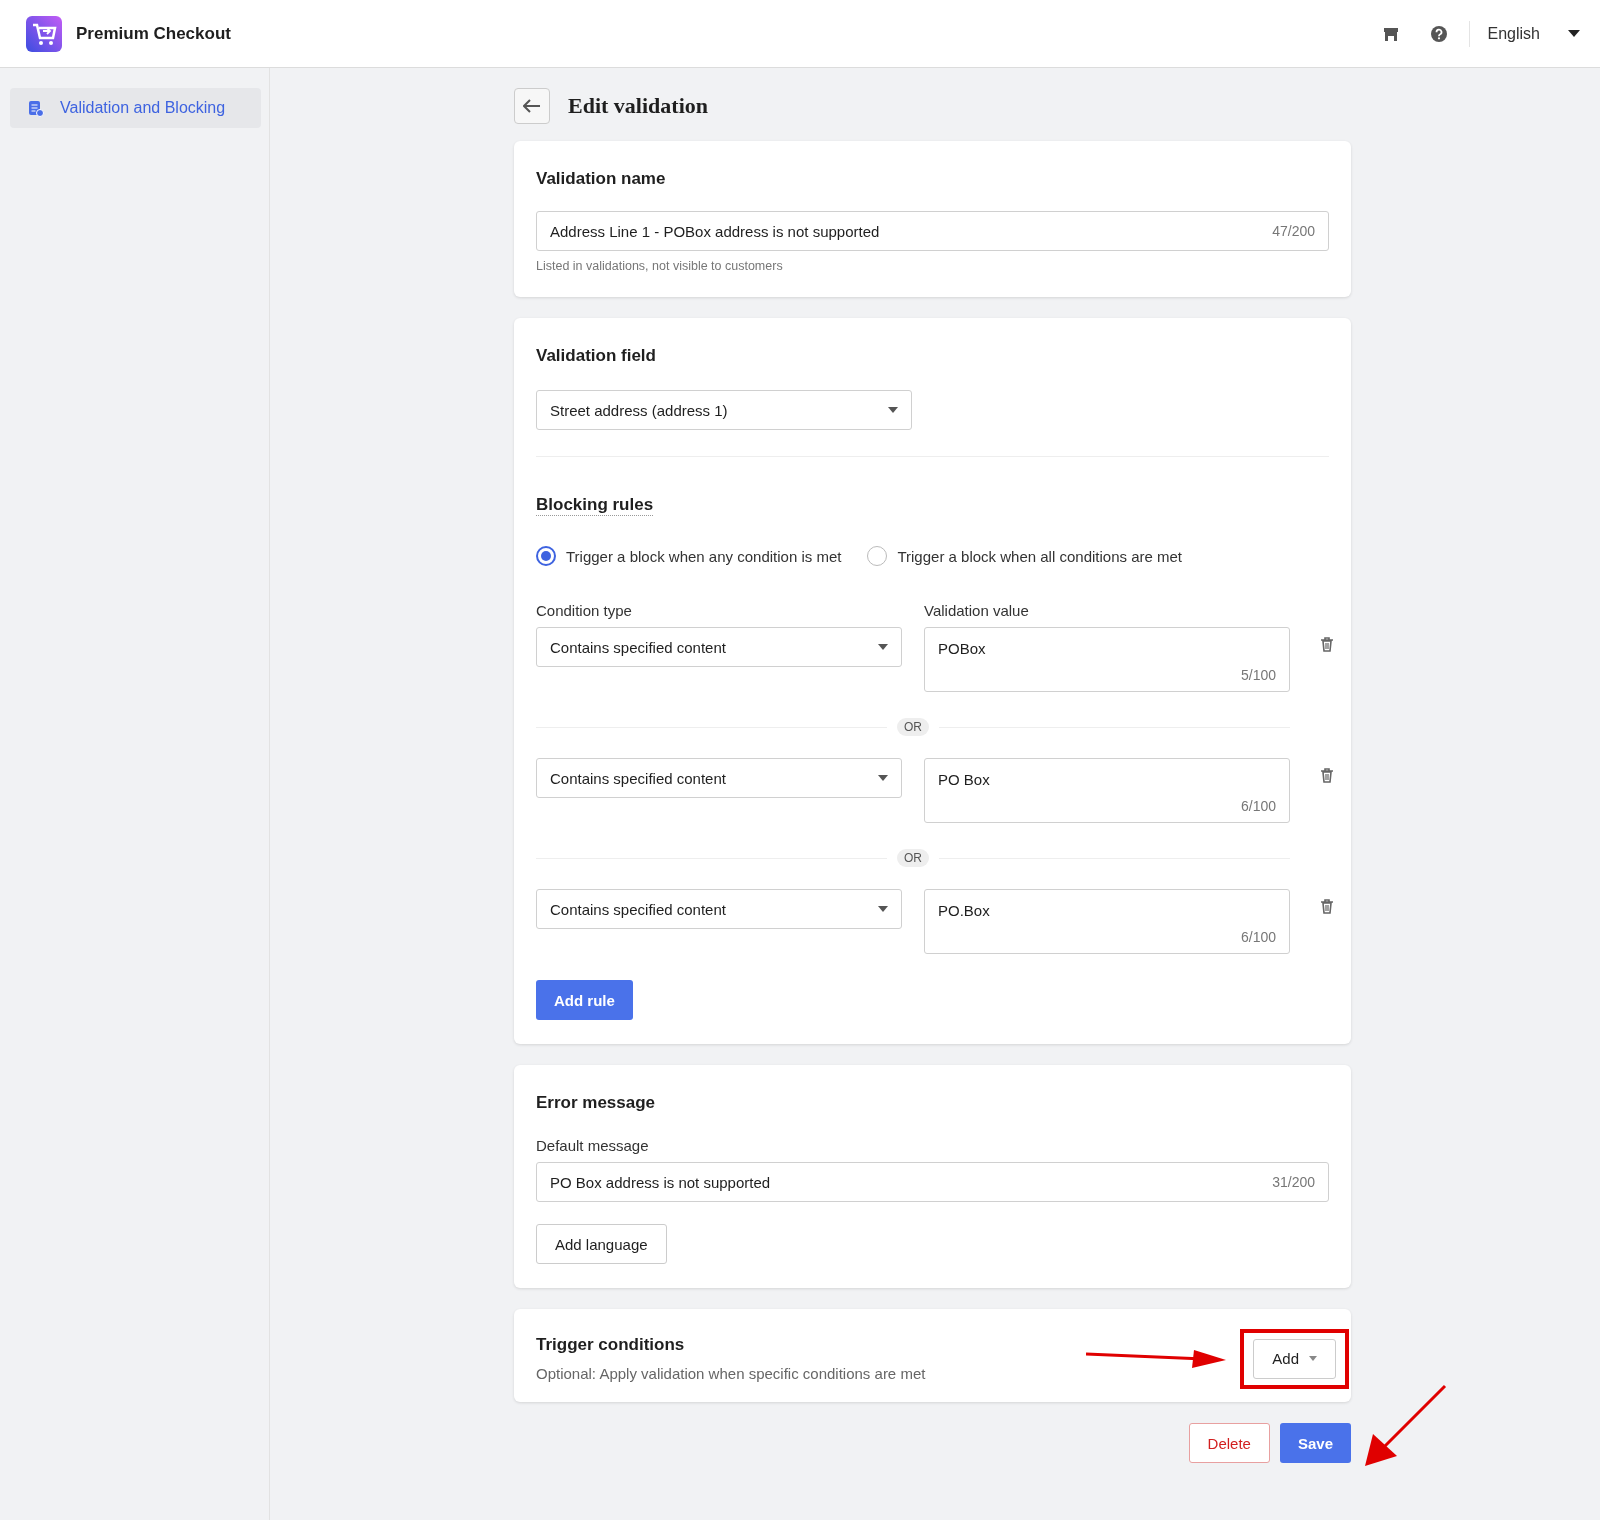 This screenshot has height=1520, width=1600. What do you see at coordinates (1039, 556) in the screenshot?
I see `radio-label: Trigger a block when all conditions are met` at bounding box center [1039, 556].